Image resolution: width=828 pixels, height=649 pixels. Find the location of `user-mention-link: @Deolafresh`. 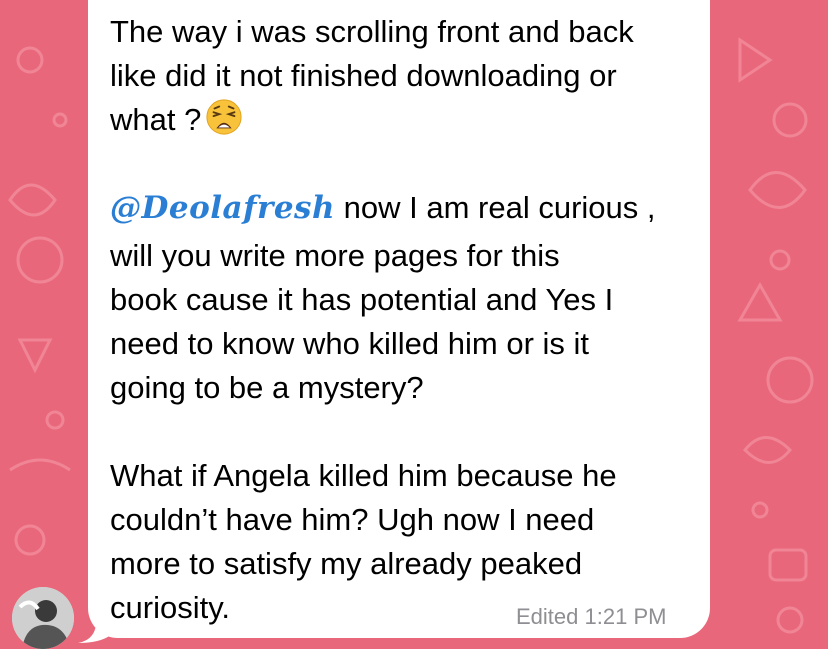

user-mention-link: @Deolafresh is located at coordinates (222, 208).